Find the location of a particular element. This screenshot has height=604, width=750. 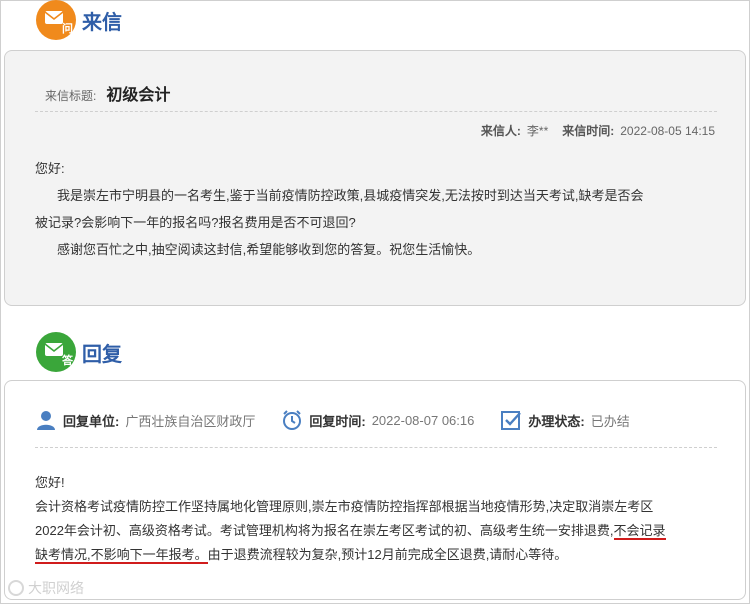

reply-time-label: 回复时间: is located at coordinates (337, 421).